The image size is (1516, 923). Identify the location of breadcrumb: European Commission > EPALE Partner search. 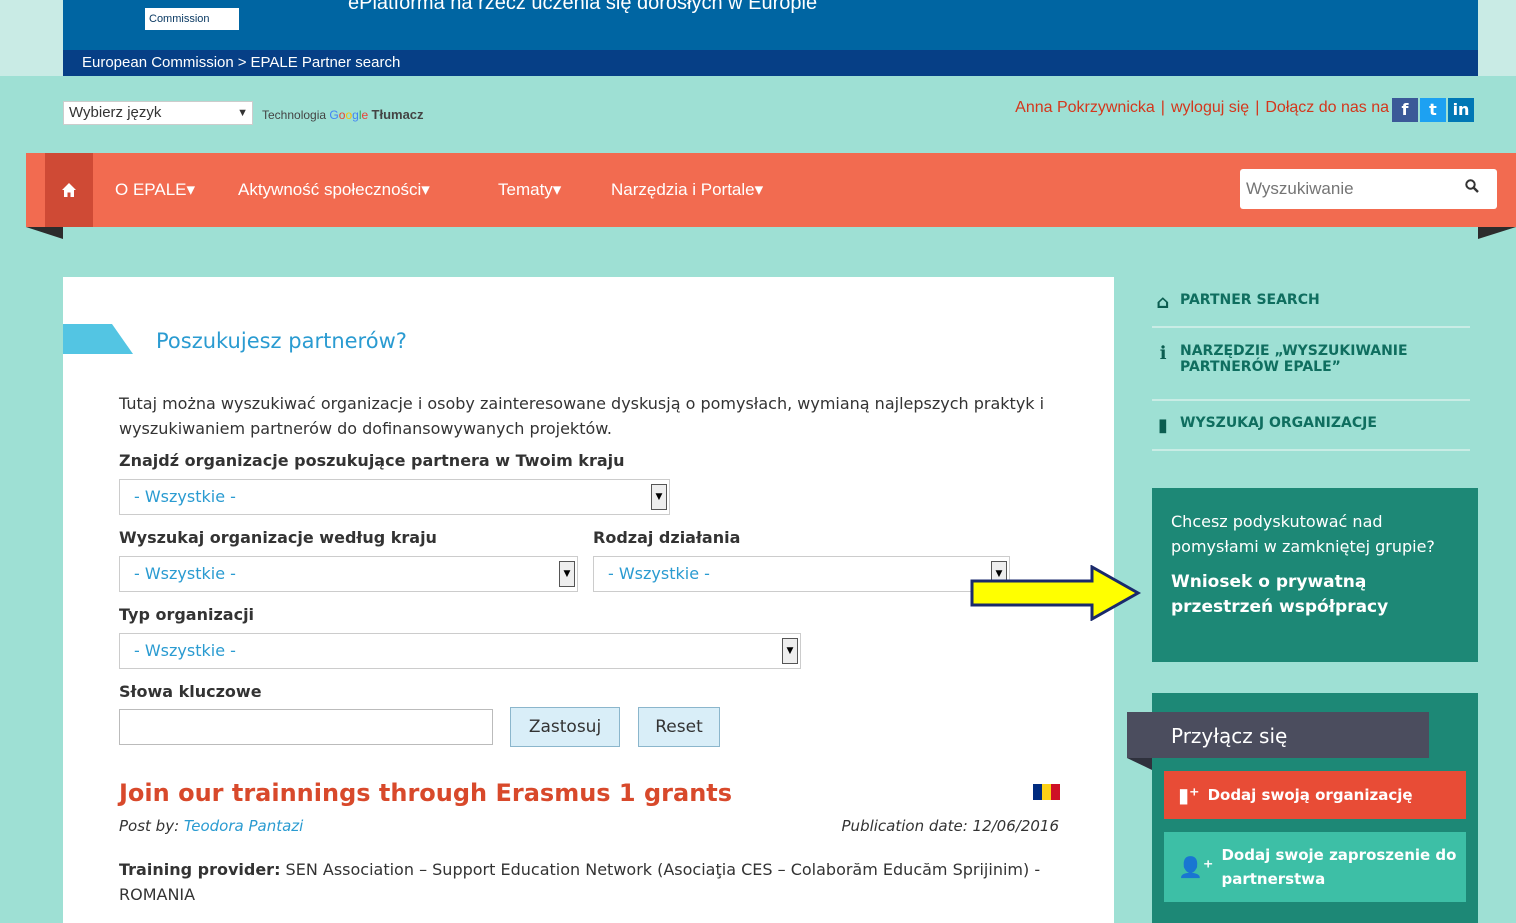
(770, 63).